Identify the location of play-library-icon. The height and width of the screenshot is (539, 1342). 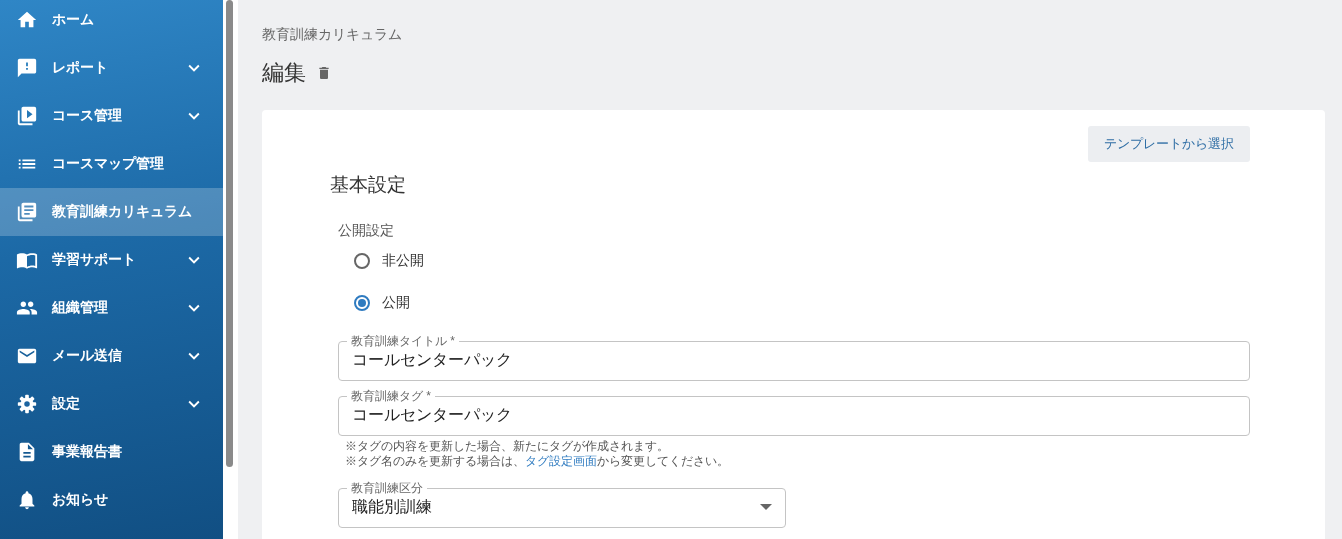
(27, 116).